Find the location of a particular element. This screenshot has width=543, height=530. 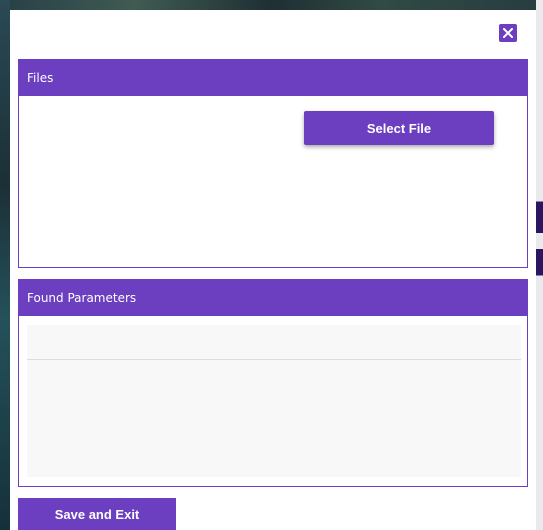

background-top-strip is located at coordinates (271, 5).